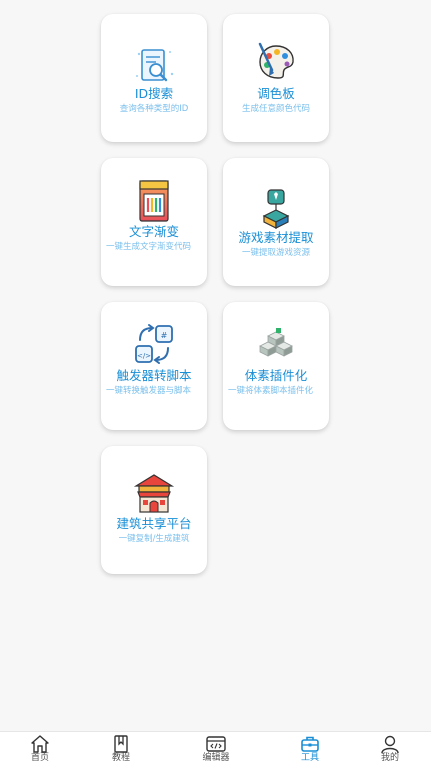  Describe the element at coordinates (121, 744) in the screenshot. I see `bookmark-icon` at that location.